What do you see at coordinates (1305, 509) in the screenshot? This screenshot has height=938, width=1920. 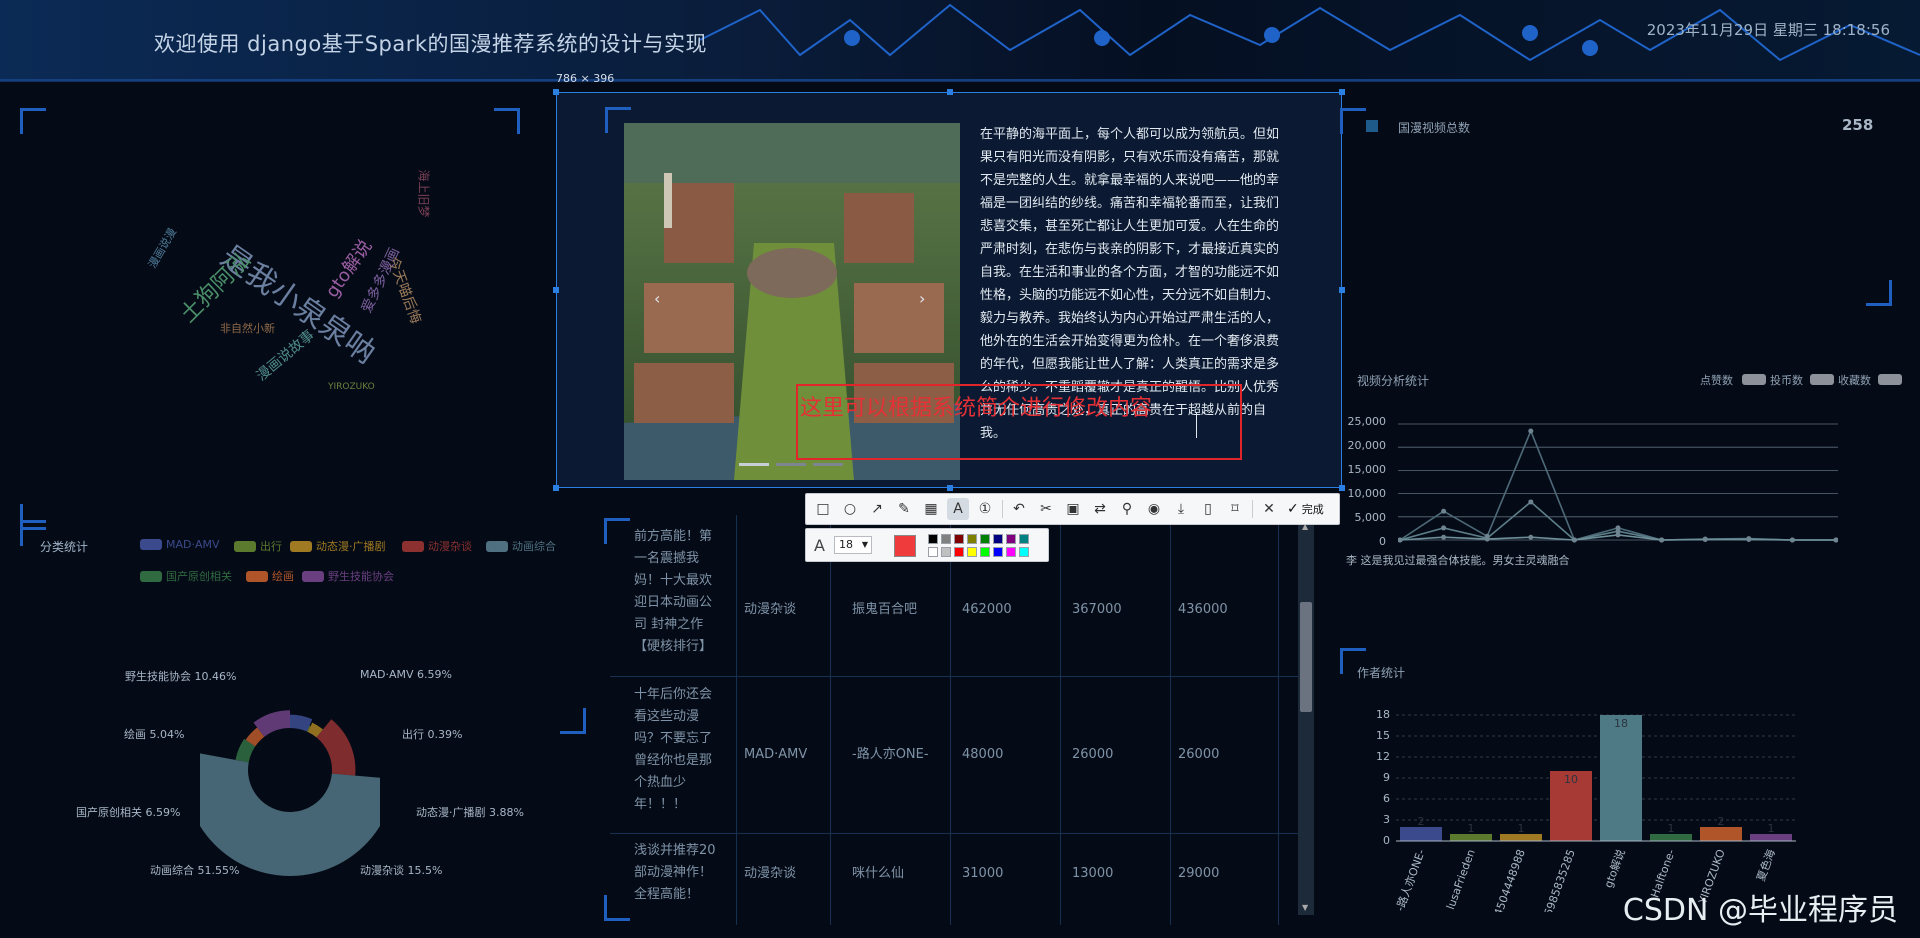 I see `done-button: ✓ 完成` at bounding box center [1305, 509].